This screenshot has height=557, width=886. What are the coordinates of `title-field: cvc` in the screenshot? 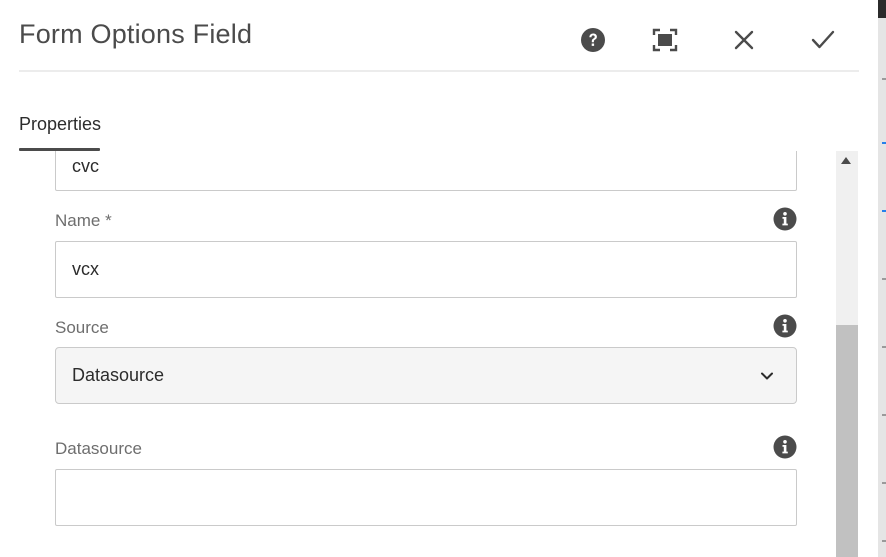 It's located at (426, 171).